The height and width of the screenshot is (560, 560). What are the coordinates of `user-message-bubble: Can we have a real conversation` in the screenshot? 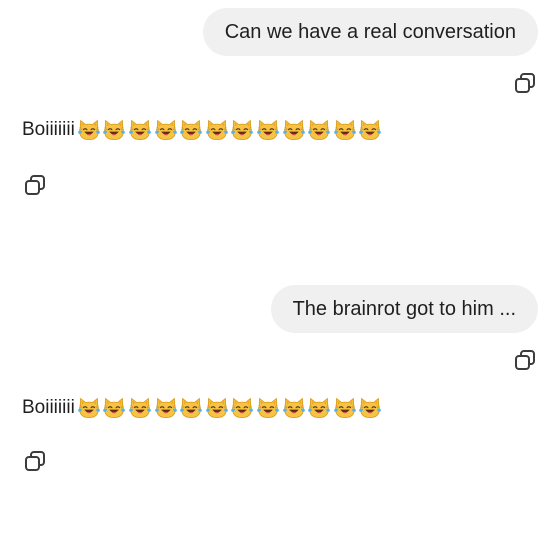 It's located at (370, 32).